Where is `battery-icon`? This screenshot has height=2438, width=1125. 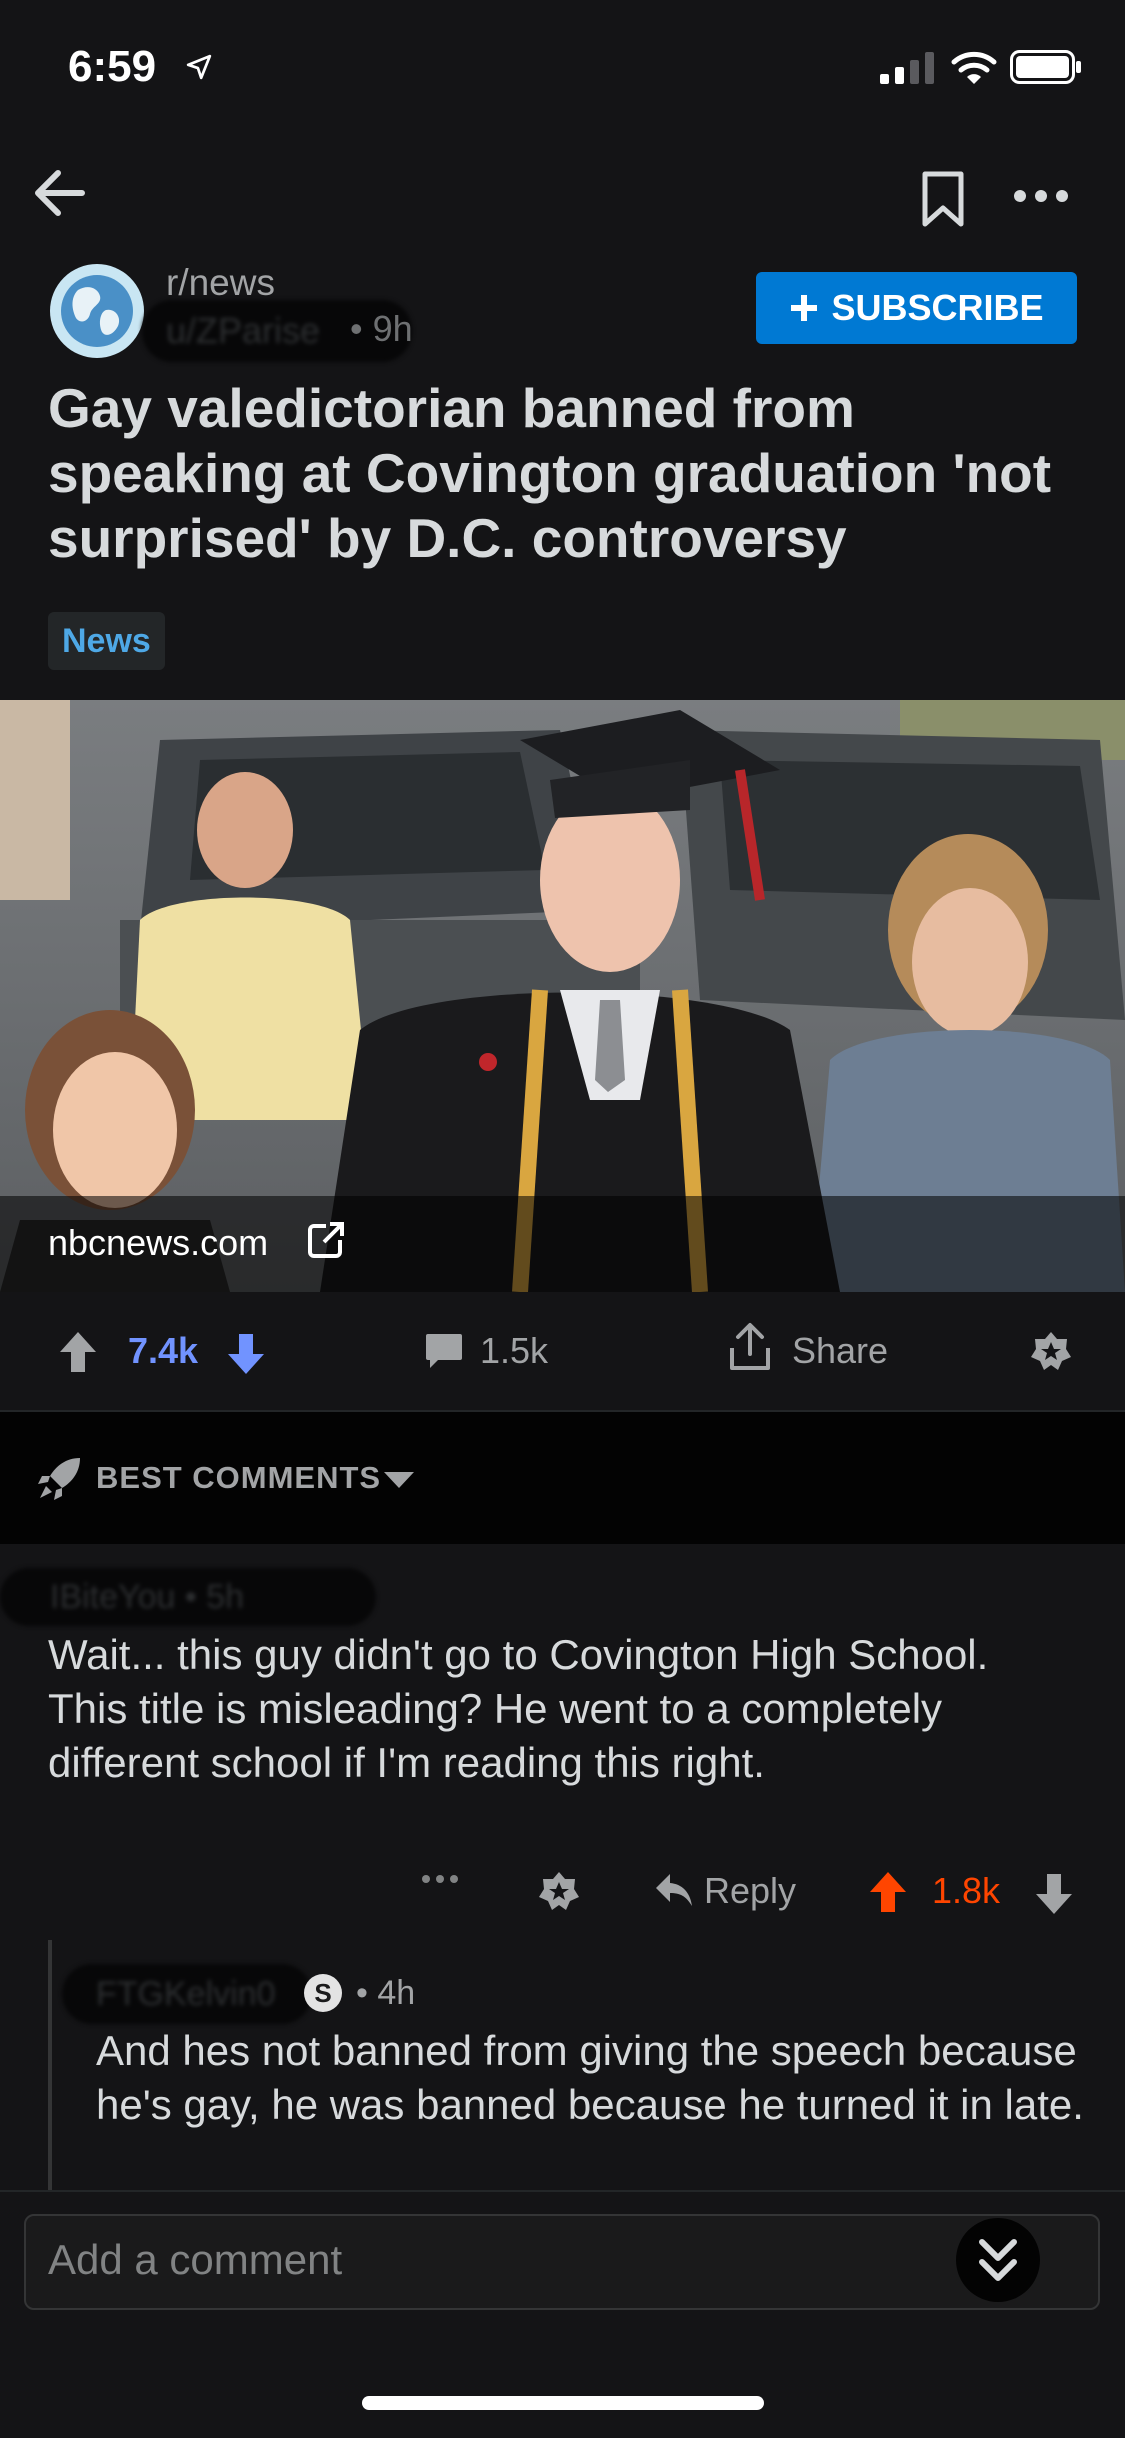
battery-icon is located at coordinates (1045, 67).